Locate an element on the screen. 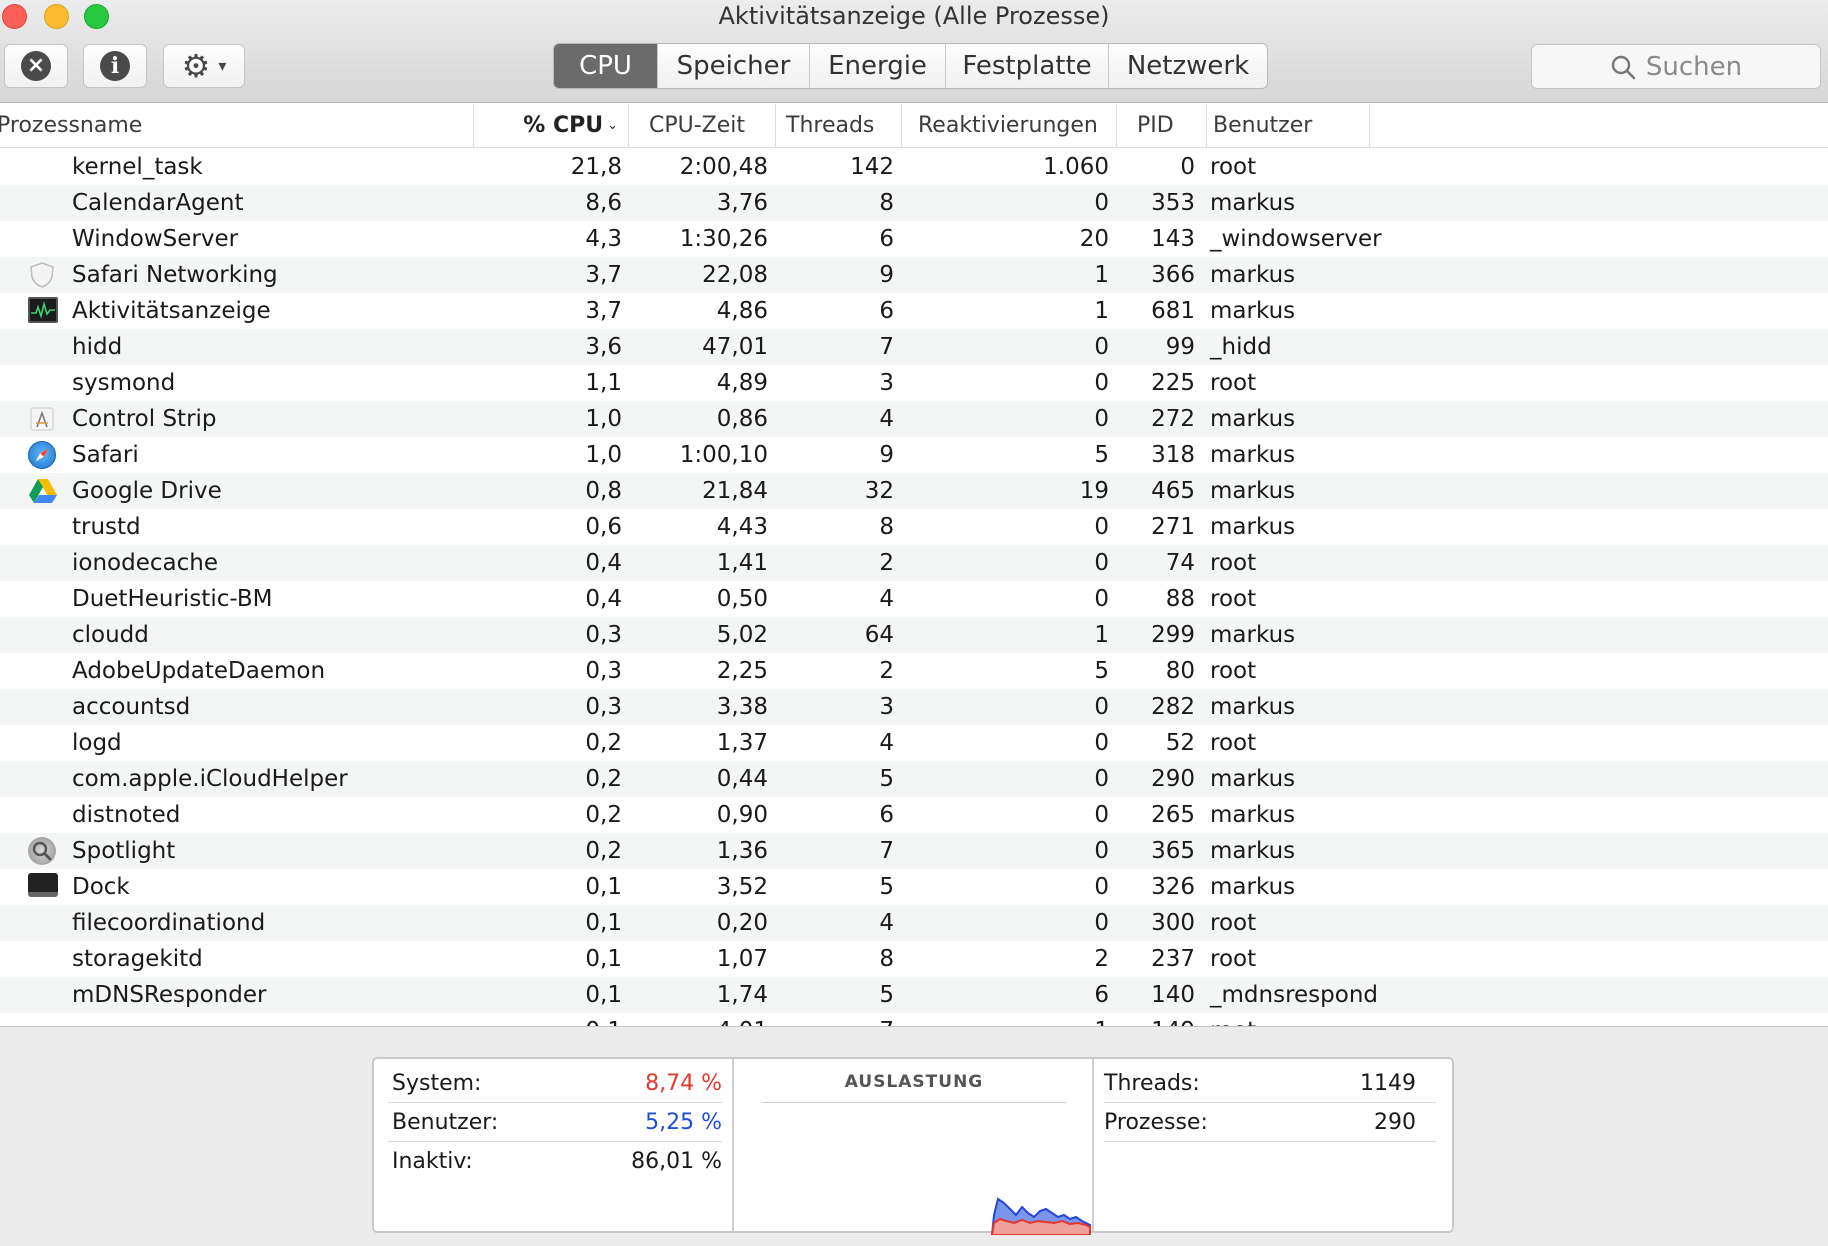 The image size is (1828, 1246). inspect-process-button: i is located at coordinates (115, 66).